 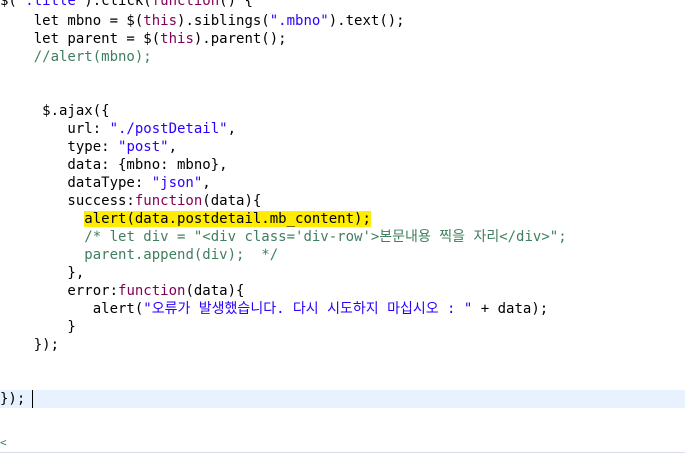 I want to click on code-text: $.ajax({, so click(x=55, y=111).